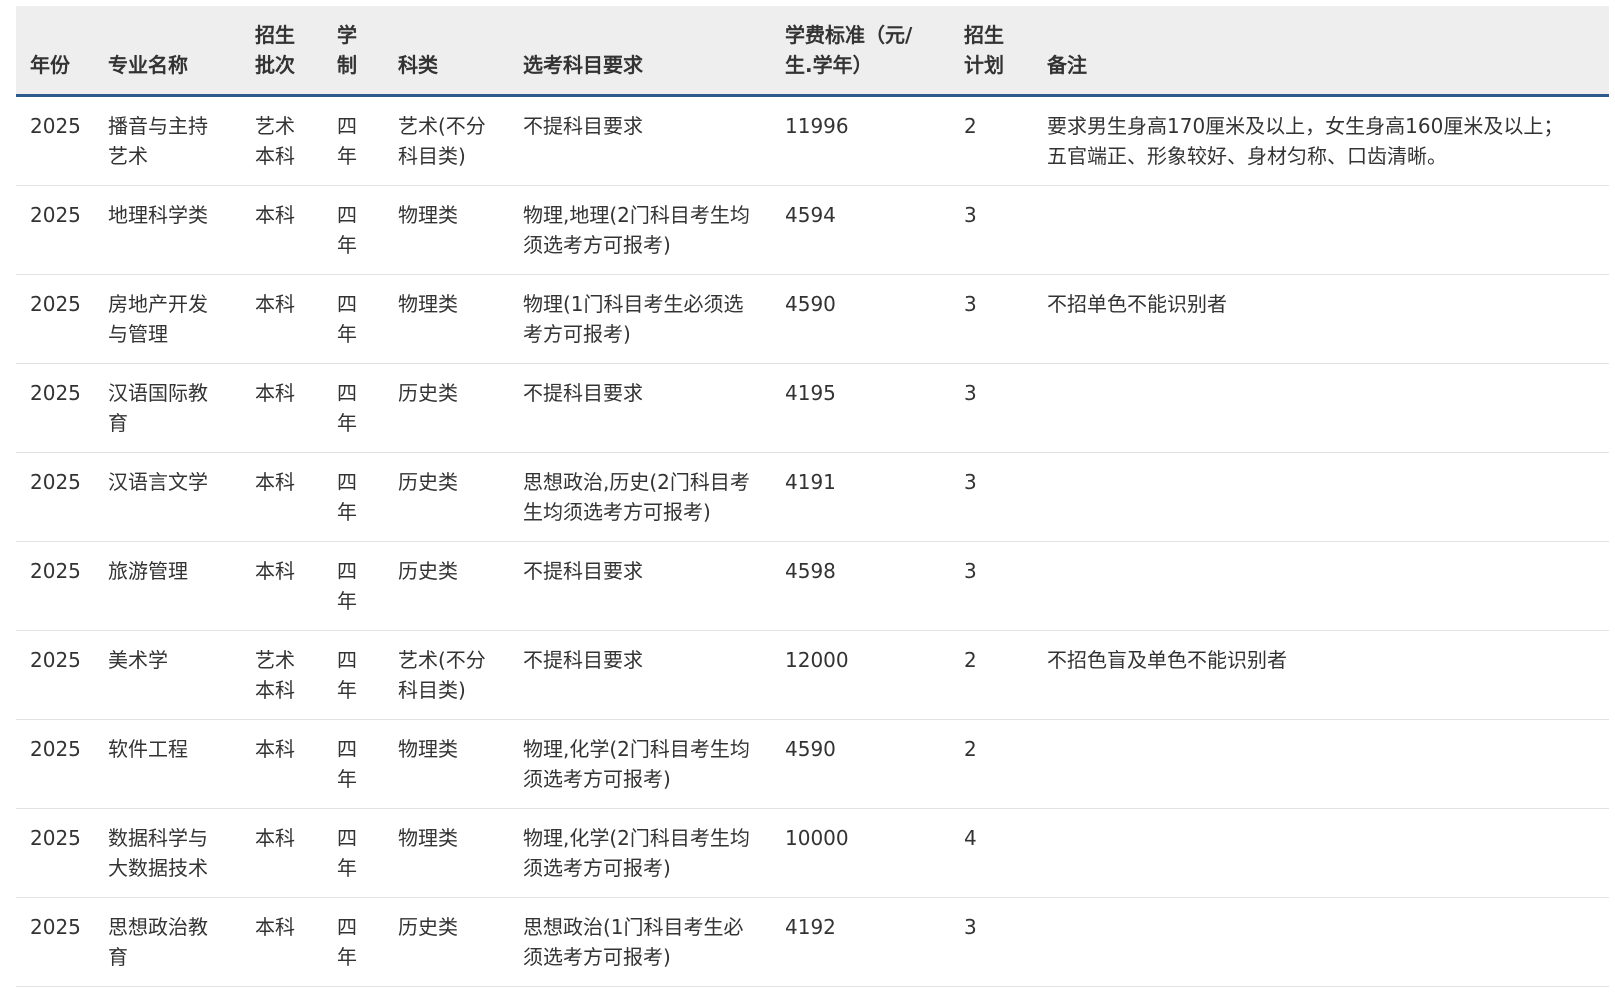  I want to click on cell-major: 汉语国际教育, so click(167, 408).